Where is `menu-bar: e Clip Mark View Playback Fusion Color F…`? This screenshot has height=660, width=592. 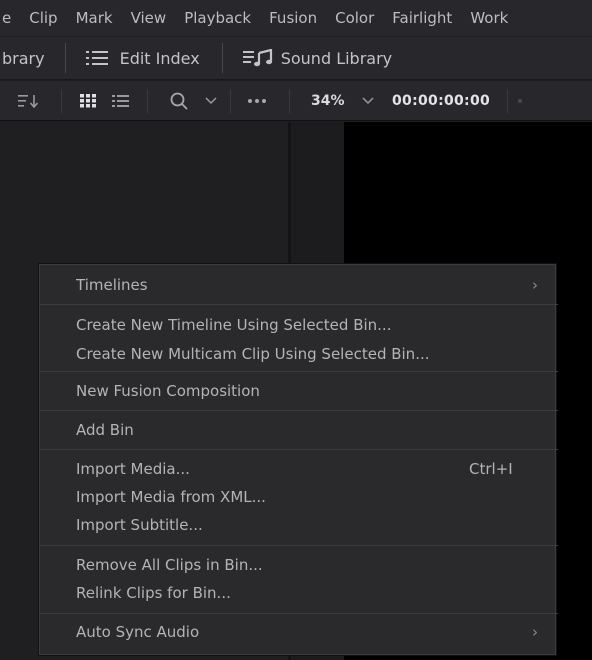
menu-bar: e Clip Mark View Playback Fusion Color F… is located at coordinates (296, 18).